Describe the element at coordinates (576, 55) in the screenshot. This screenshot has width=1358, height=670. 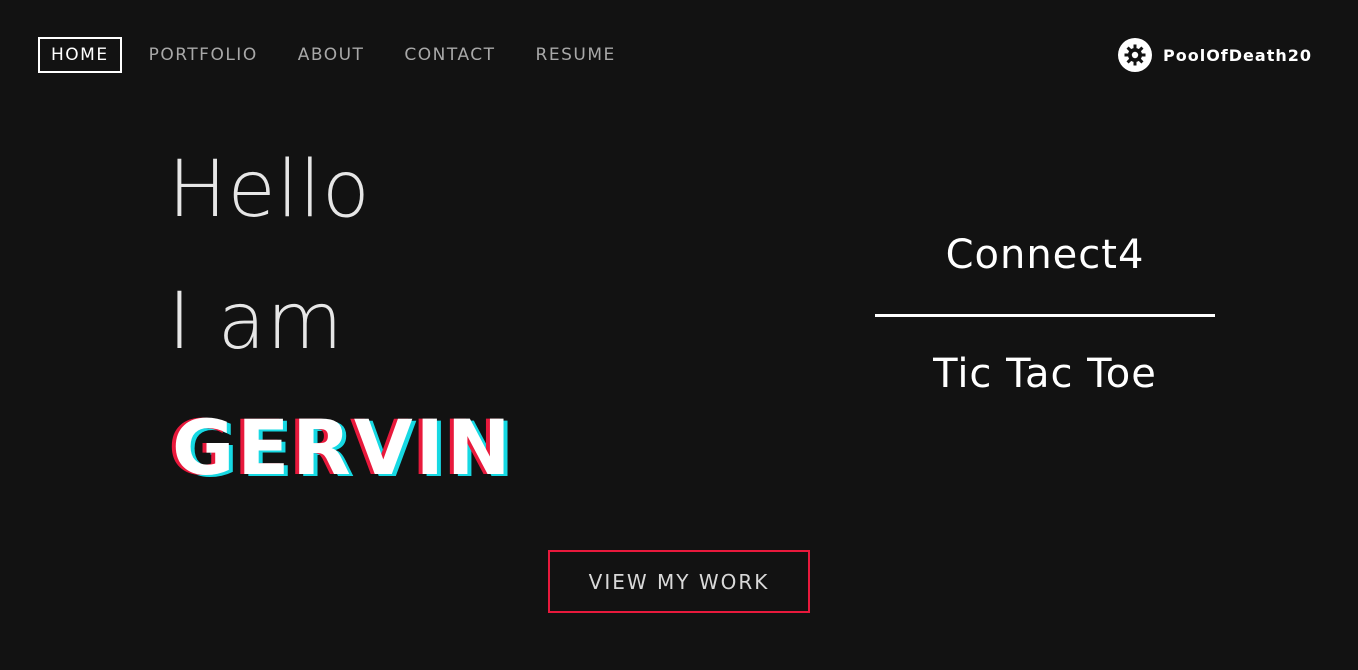
I see `nav-item-resume: RESUME` at that location.